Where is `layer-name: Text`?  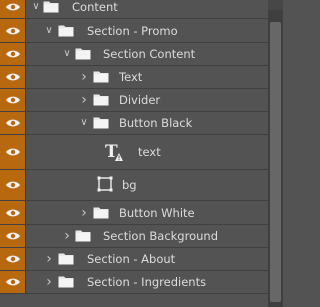
layer-name: Text is located at coordinates (131, 77).